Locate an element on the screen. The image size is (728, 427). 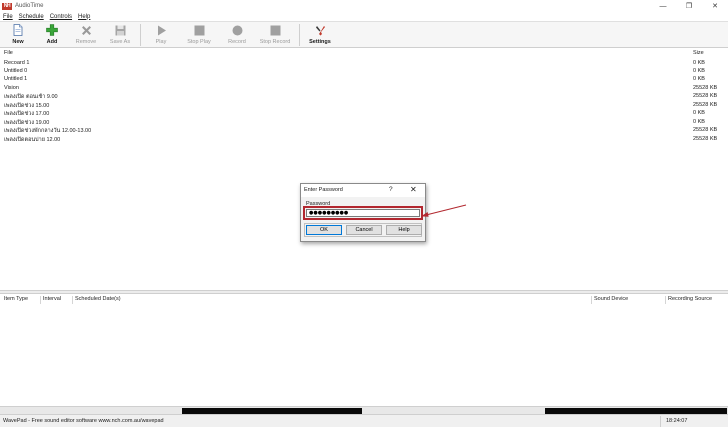
stop-record-icon is located at coordinates (275, 30).